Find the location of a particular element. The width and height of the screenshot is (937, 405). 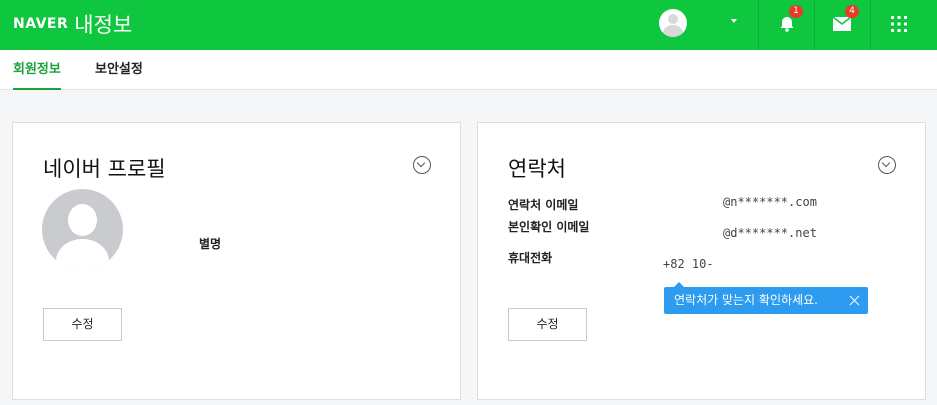

mobile-phone-label: 휴대전화 is located at coordinates (530, 258).